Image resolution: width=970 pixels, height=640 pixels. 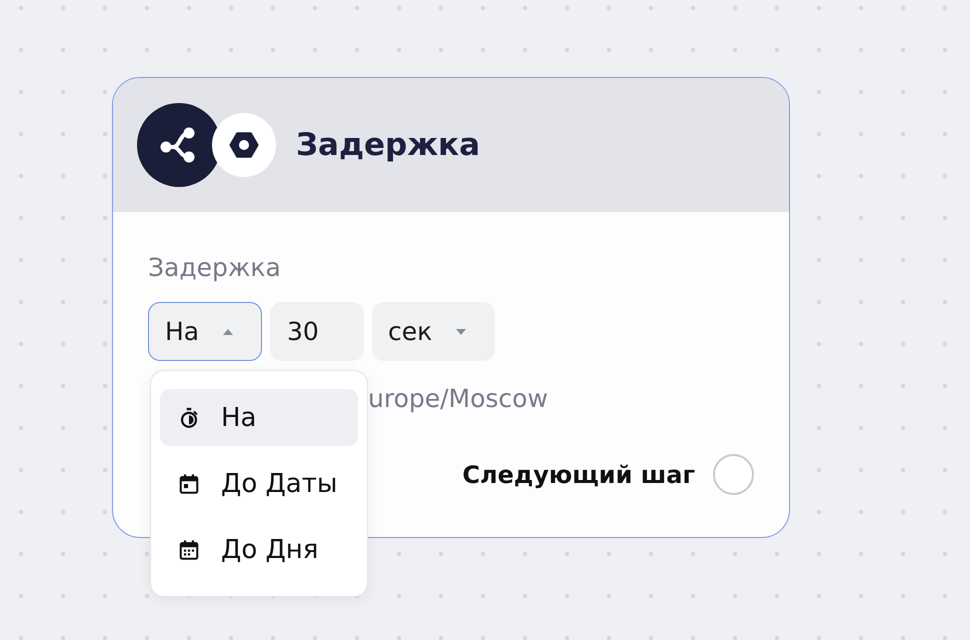 I want to click on radio-button, so click(x=733, y=474).